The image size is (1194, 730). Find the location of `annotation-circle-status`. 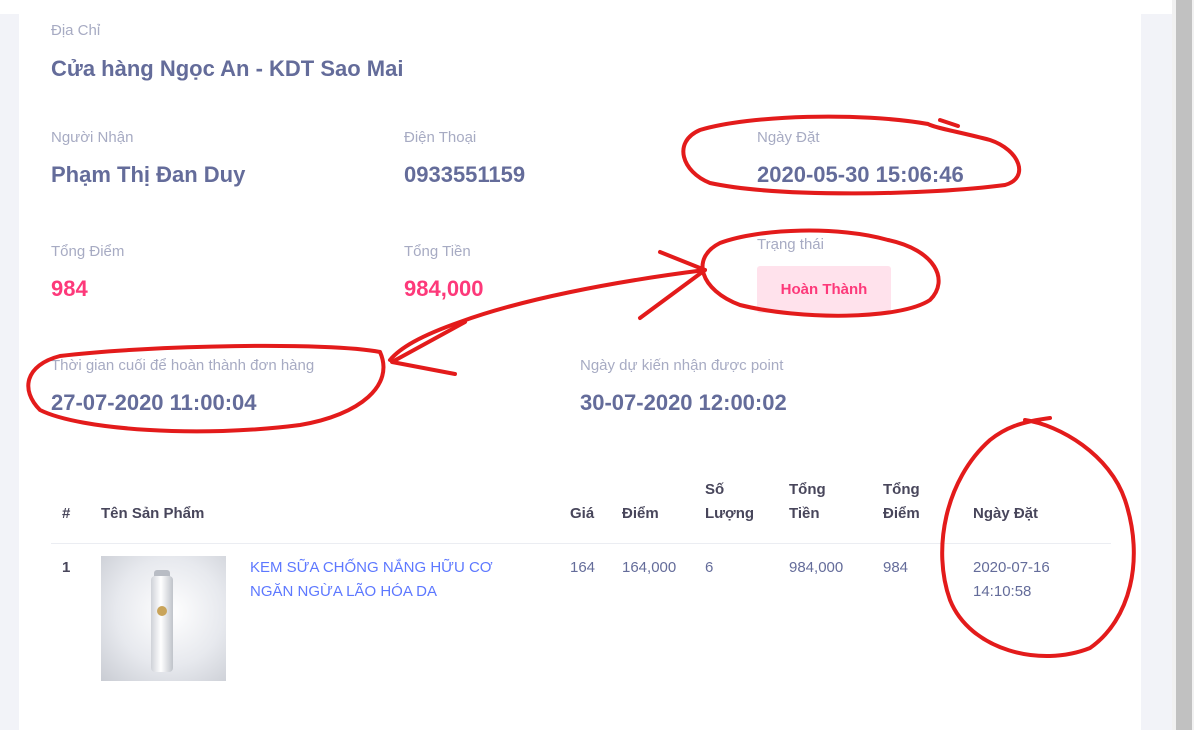

annotation-circle-status is located at coordinates (820, 273).